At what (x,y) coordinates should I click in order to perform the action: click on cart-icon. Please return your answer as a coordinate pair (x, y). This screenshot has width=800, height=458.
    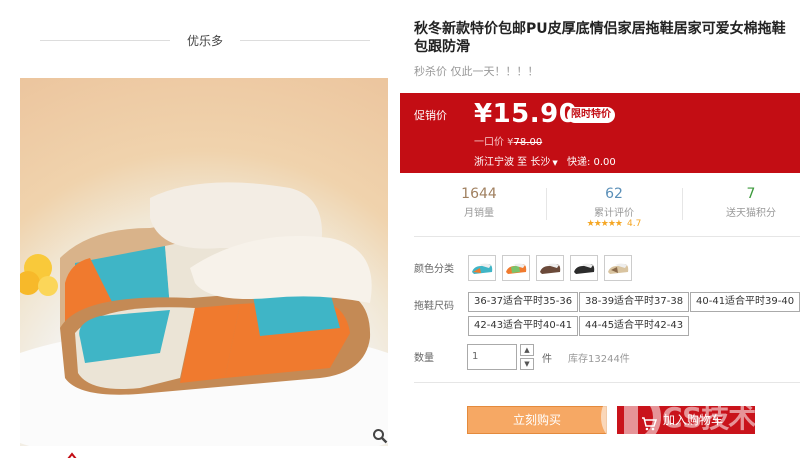
    Looking at the image, I should click on (649, 427).